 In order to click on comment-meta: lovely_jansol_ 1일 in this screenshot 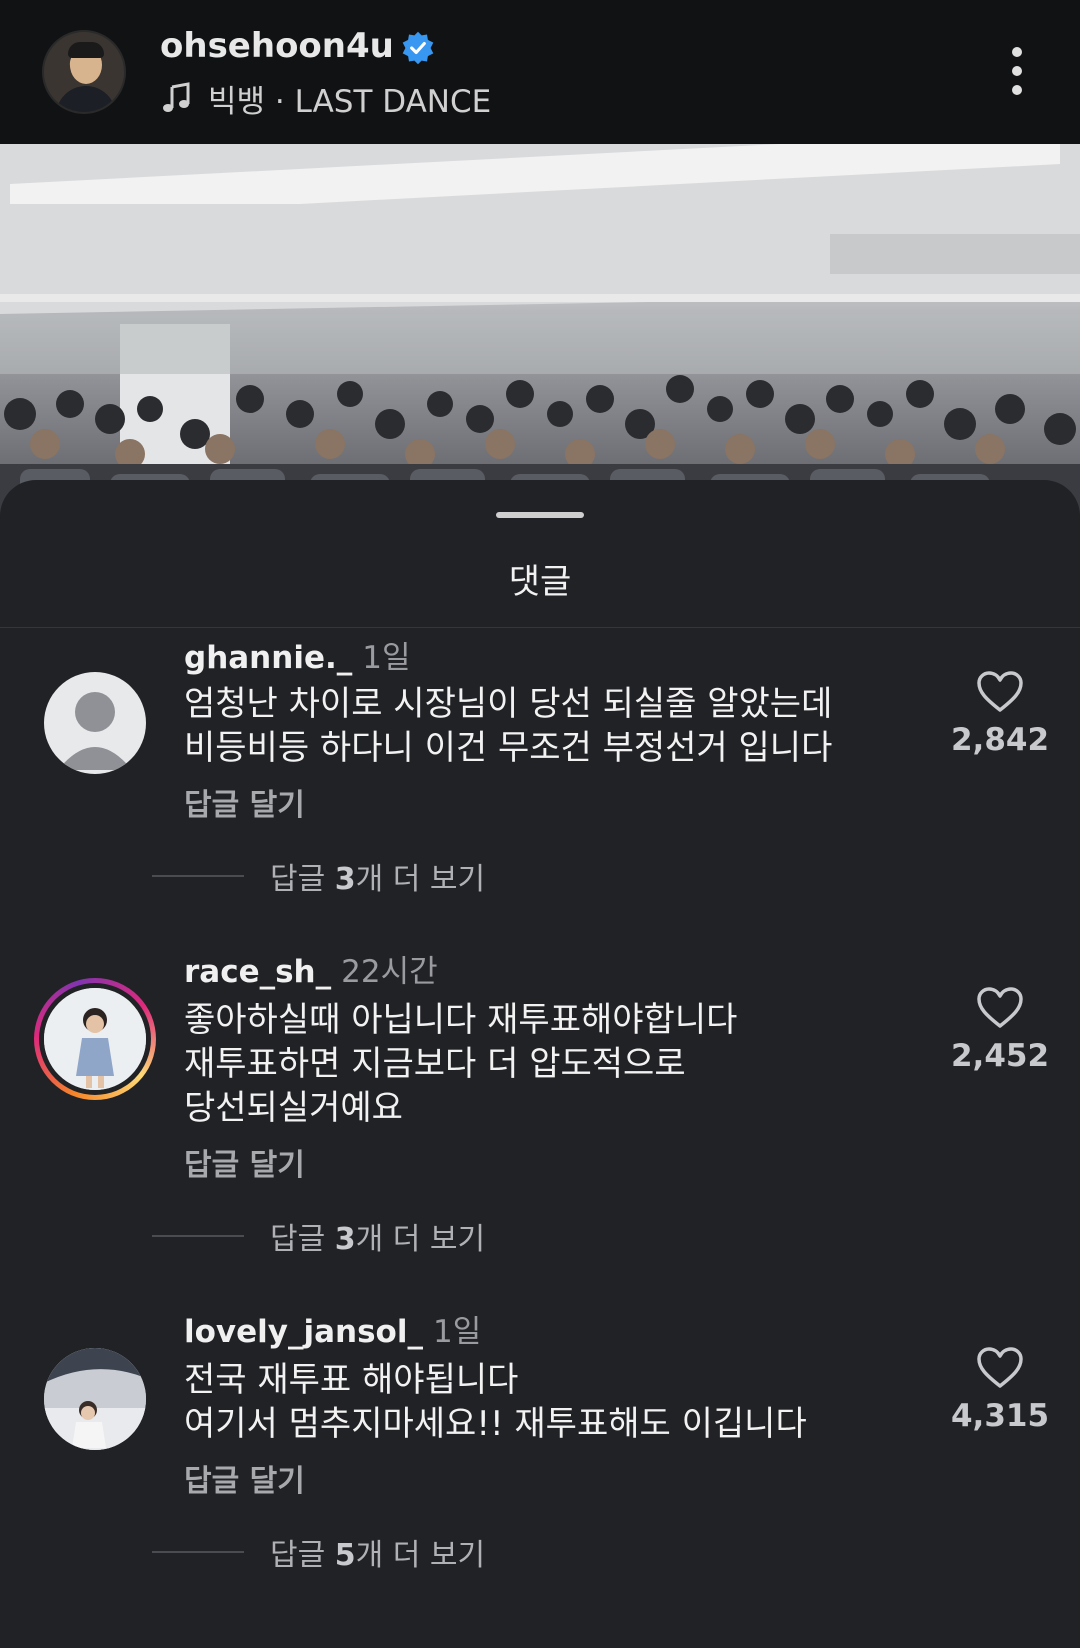, I will do `click(332, 1328)`.